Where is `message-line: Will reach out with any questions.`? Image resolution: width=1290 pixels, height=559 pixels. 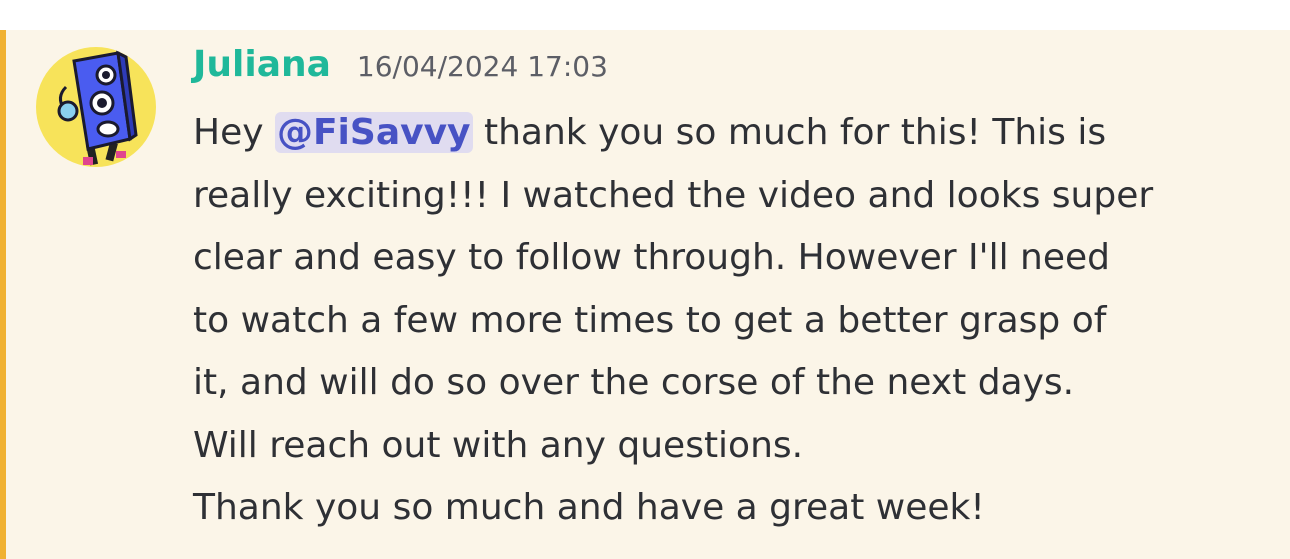 message-line: Will reach out with any questions. is located at coordinates (498, 445).